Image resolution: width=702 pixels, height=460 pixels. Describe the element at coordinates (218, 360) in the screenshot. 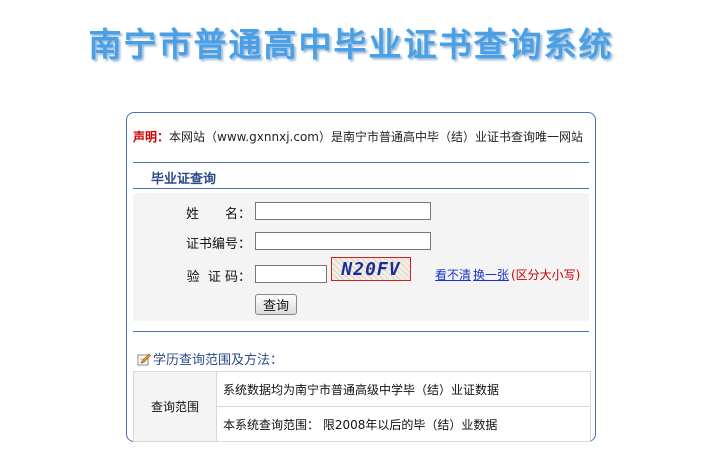

I see `method-heading-text: 学历查询范围及方法：` at that location.